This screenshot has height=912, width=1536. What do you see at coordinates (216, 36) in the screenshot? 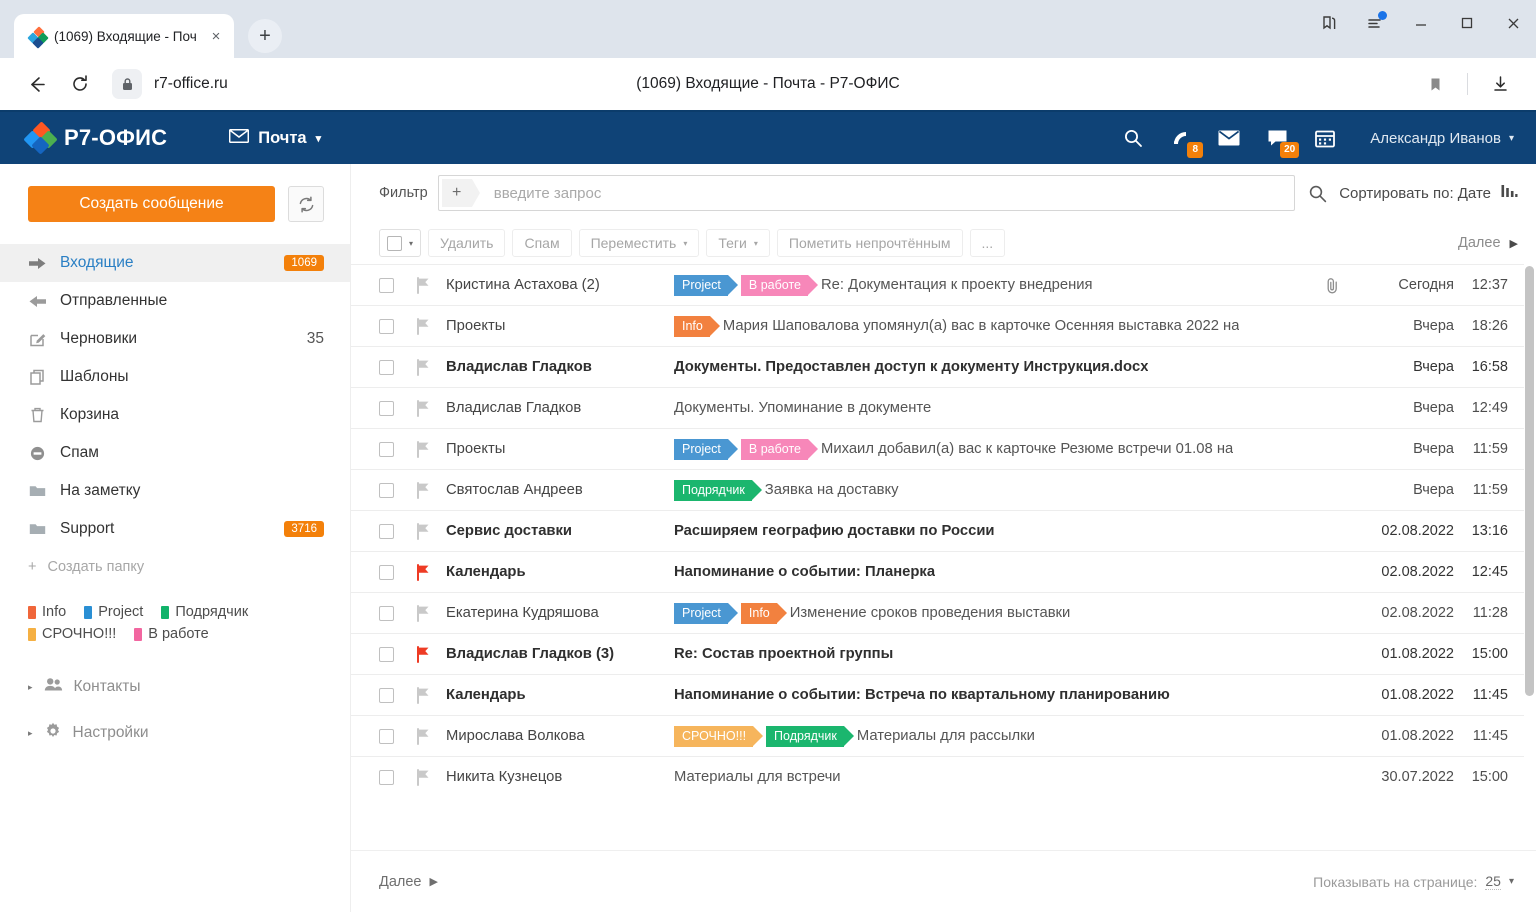
I see `tab-close-icon: ×` at bounding box center [216, 36].